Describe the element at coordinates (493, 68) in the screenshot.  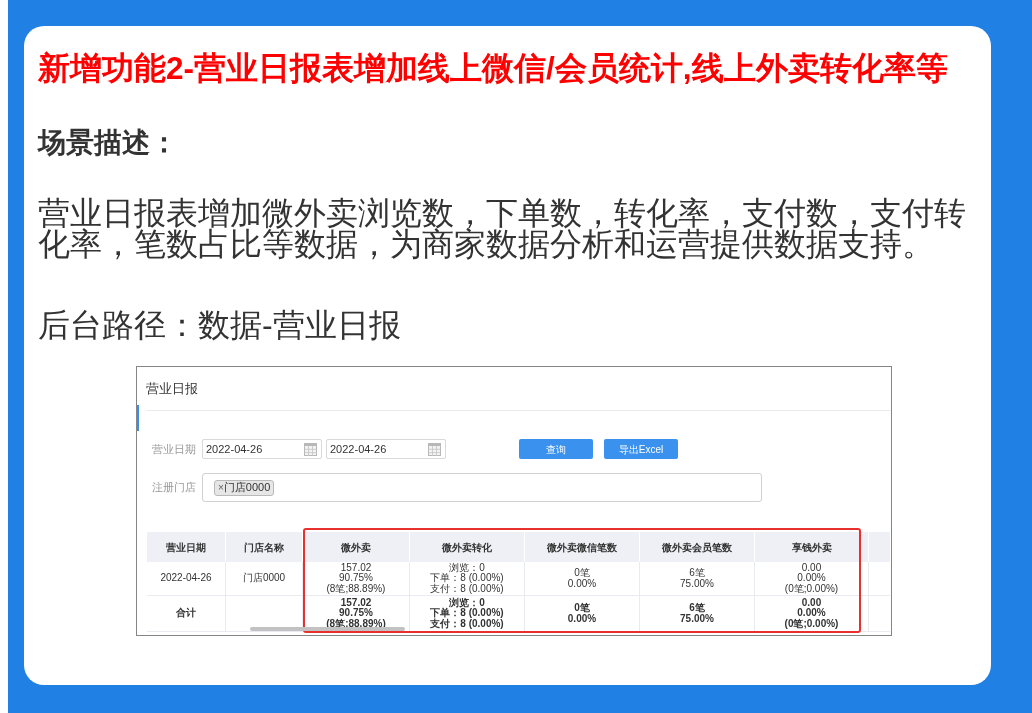
I see `feature-heading: 新增功能2-营业日报表增加线上微信/会员统计,线上外卖转化率等` at that location.